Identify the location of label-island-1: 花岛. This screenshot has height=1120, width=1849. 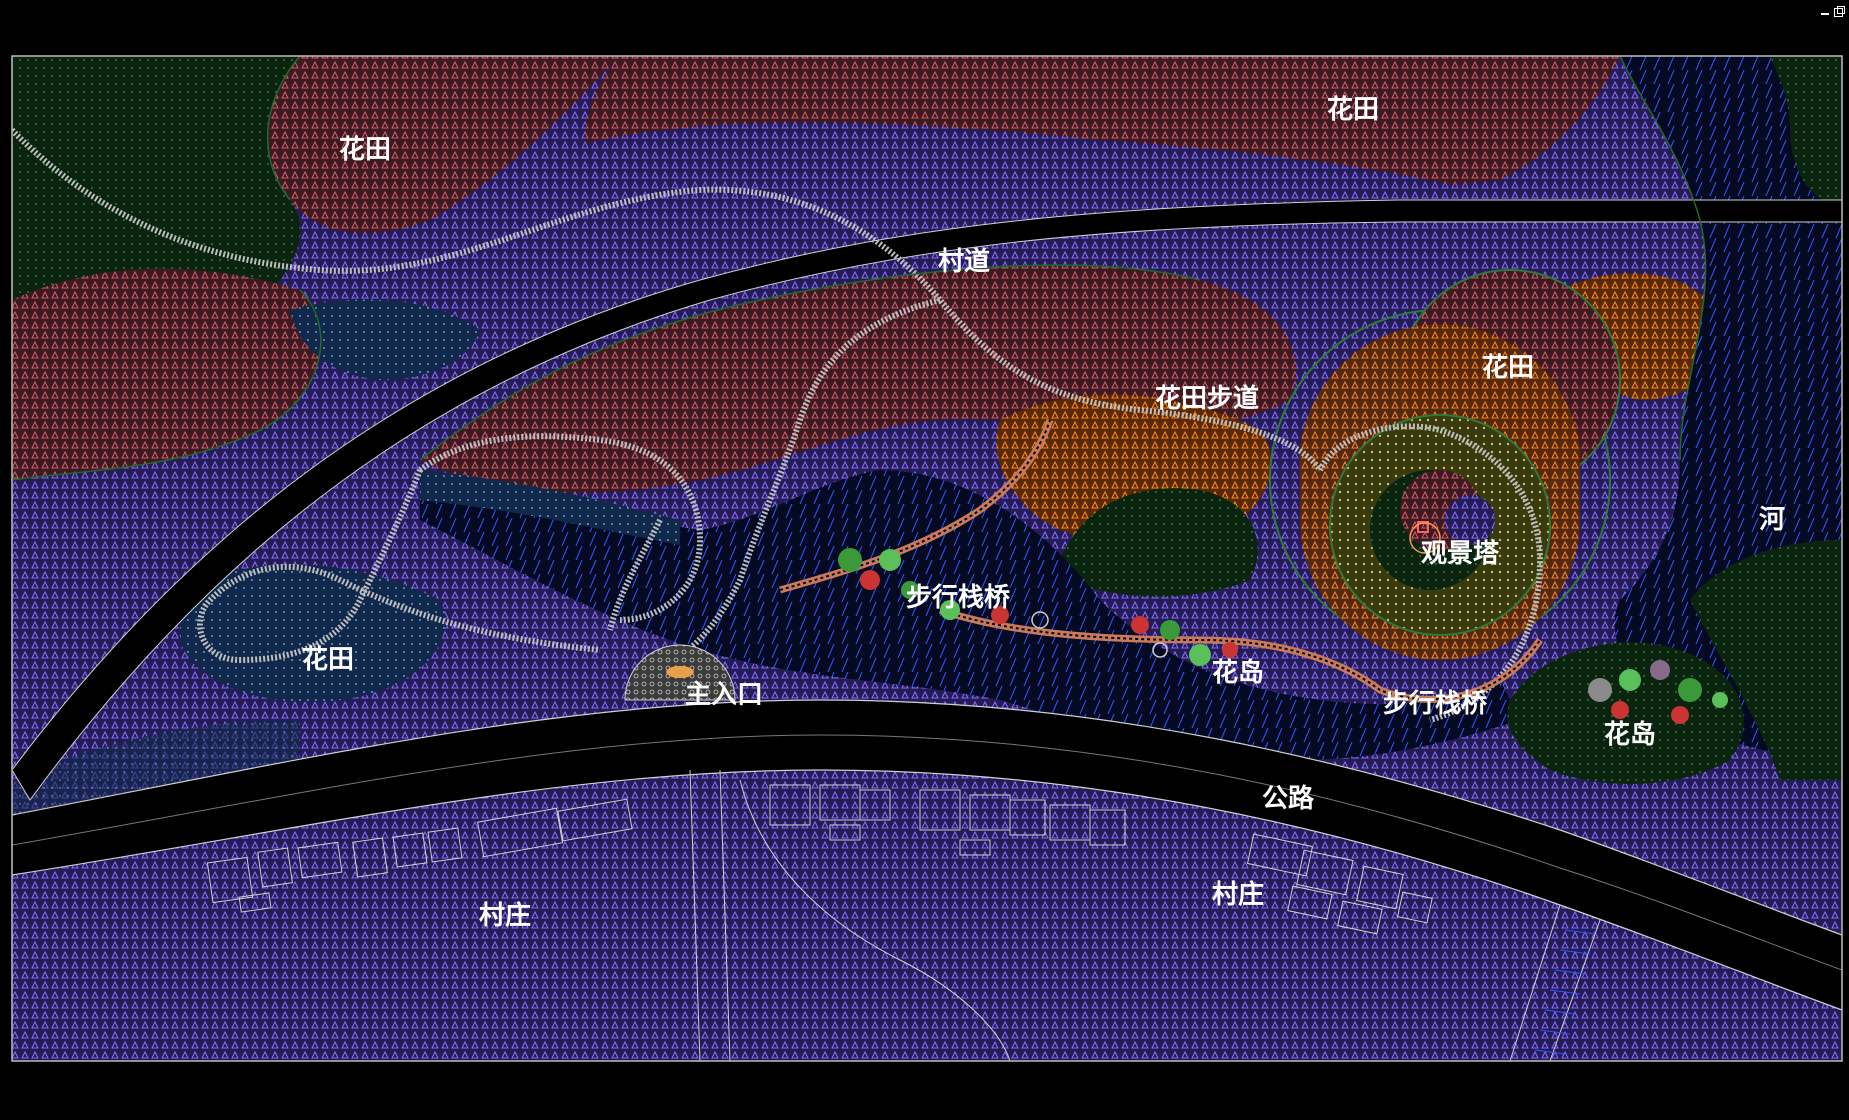
(1238, 672).